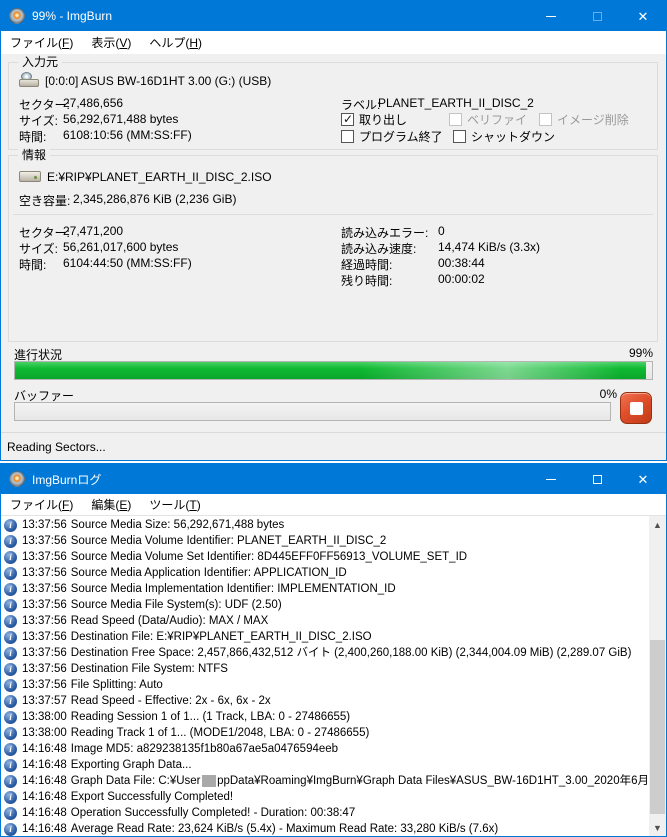  I want to click on stat-value: 00:38:44, so click(461, 263).